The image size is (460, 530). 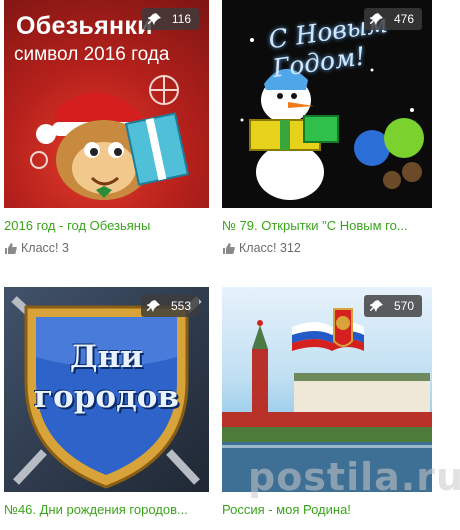 I want to click on monkey-illustration, so click(x=110, y=137).